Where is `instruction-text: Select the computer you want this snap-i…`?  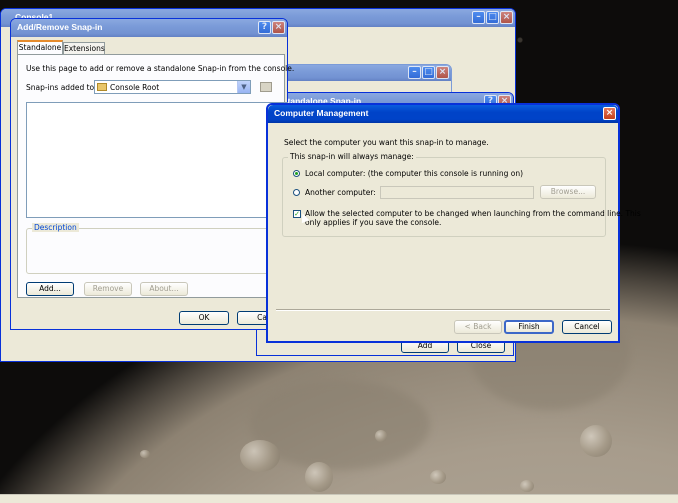
instruction-text: Select the computer you want this snap-i… is located at coordinates (386, 142).